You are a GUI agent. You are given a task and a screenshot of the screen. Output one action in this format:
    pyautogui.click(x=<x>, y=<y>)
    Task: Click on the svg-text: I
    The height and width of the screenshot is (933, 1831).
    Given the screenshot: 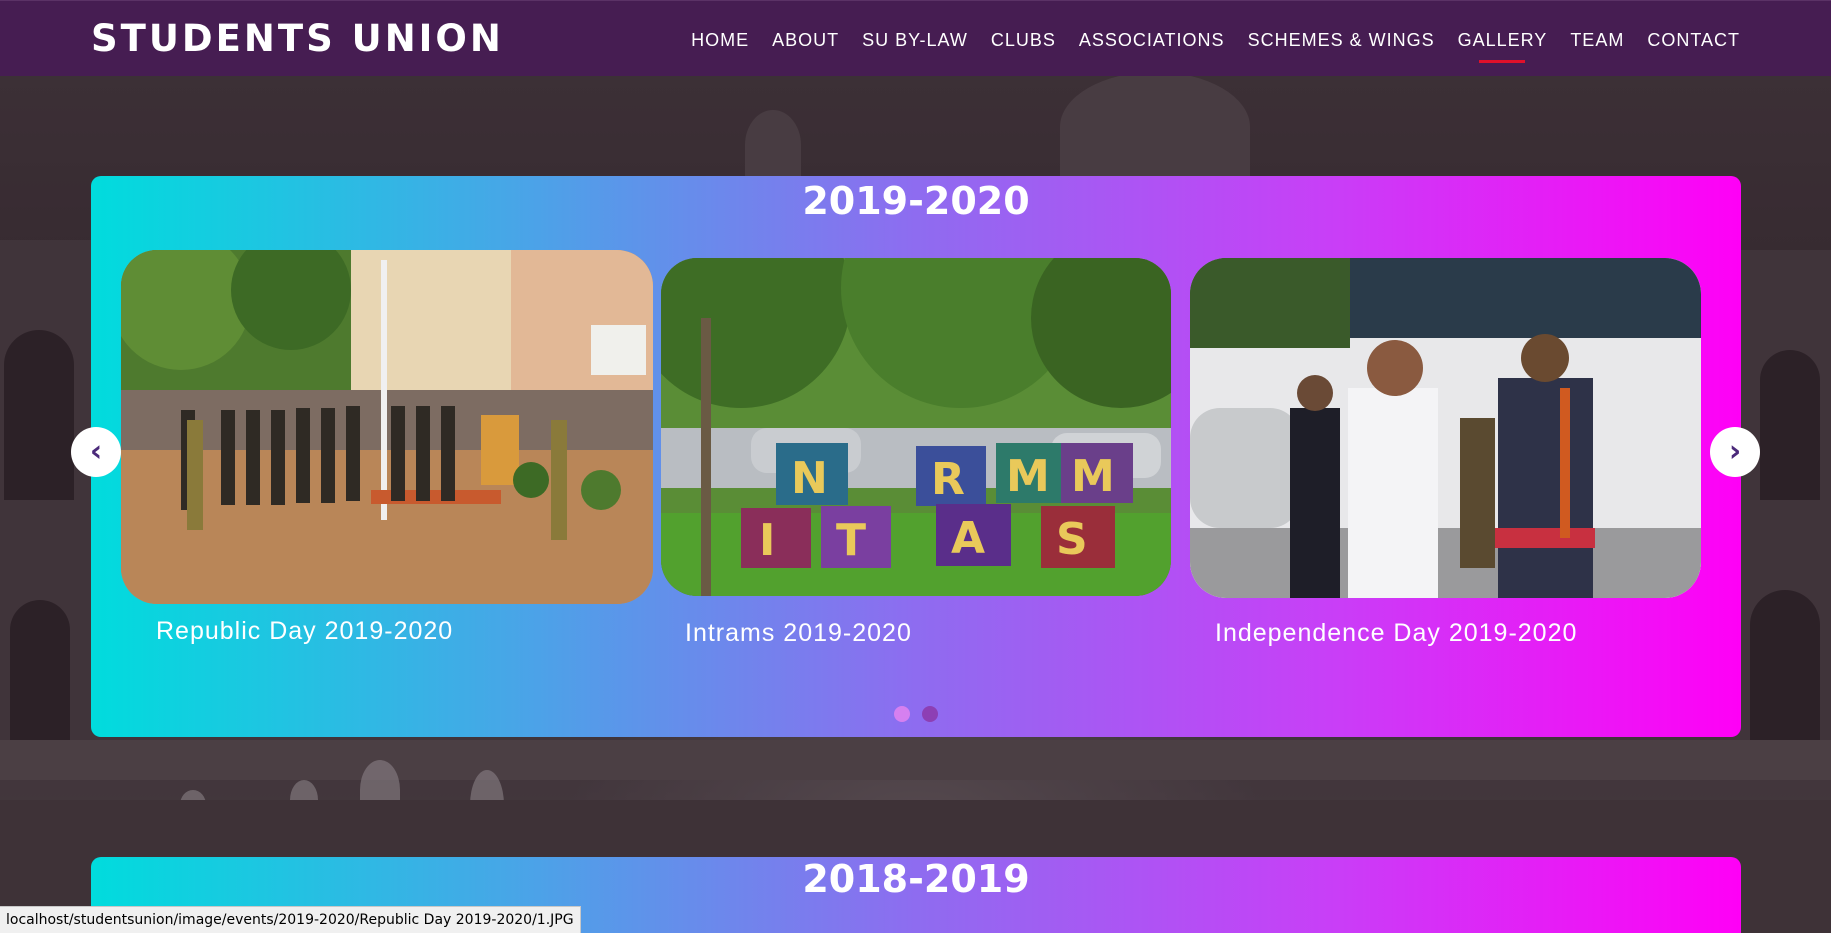 What is the action you would take?
    pyautogui.click(x=767, y=540)
    